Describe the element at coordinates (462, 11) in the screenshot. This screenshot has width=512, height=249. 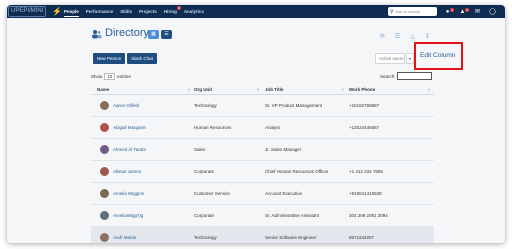
I see `alerts-icon: ▲ 2` at that location.